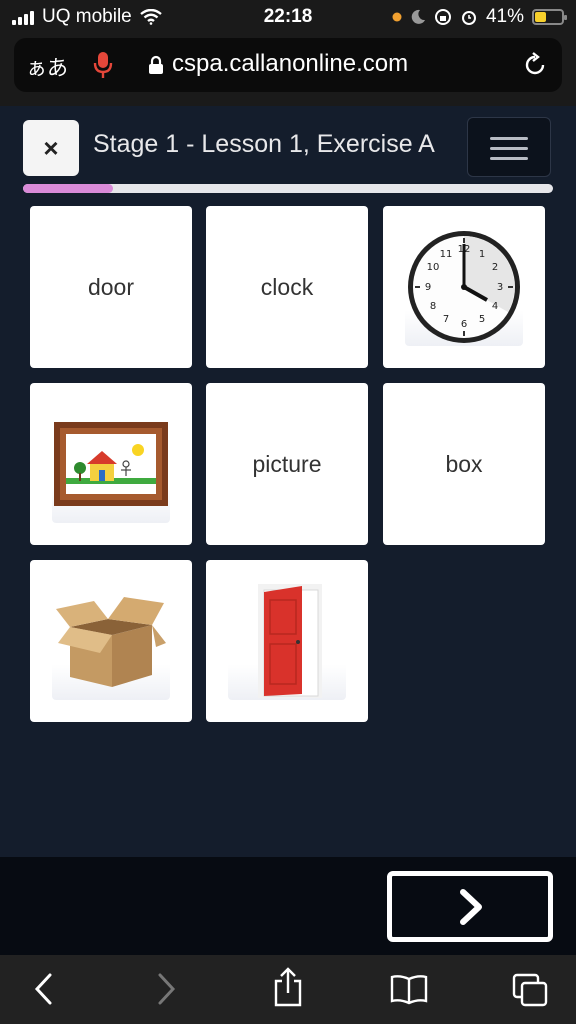 This screenshot has width=576, height=1024. I want to click on share-icon, so click(288, 987).